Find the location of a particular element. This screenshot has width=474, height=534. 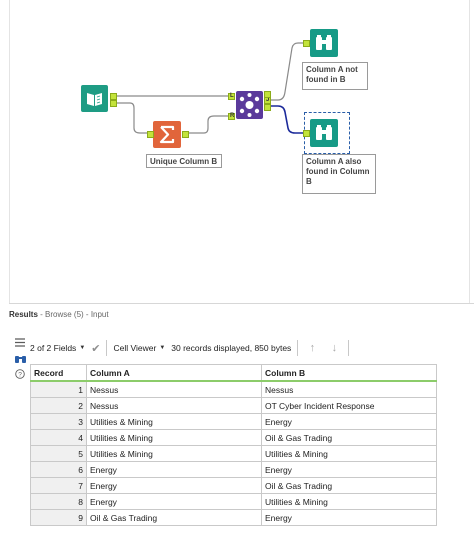

table-row: 1 Nessus Nessus is located at coordinates (233, 389).